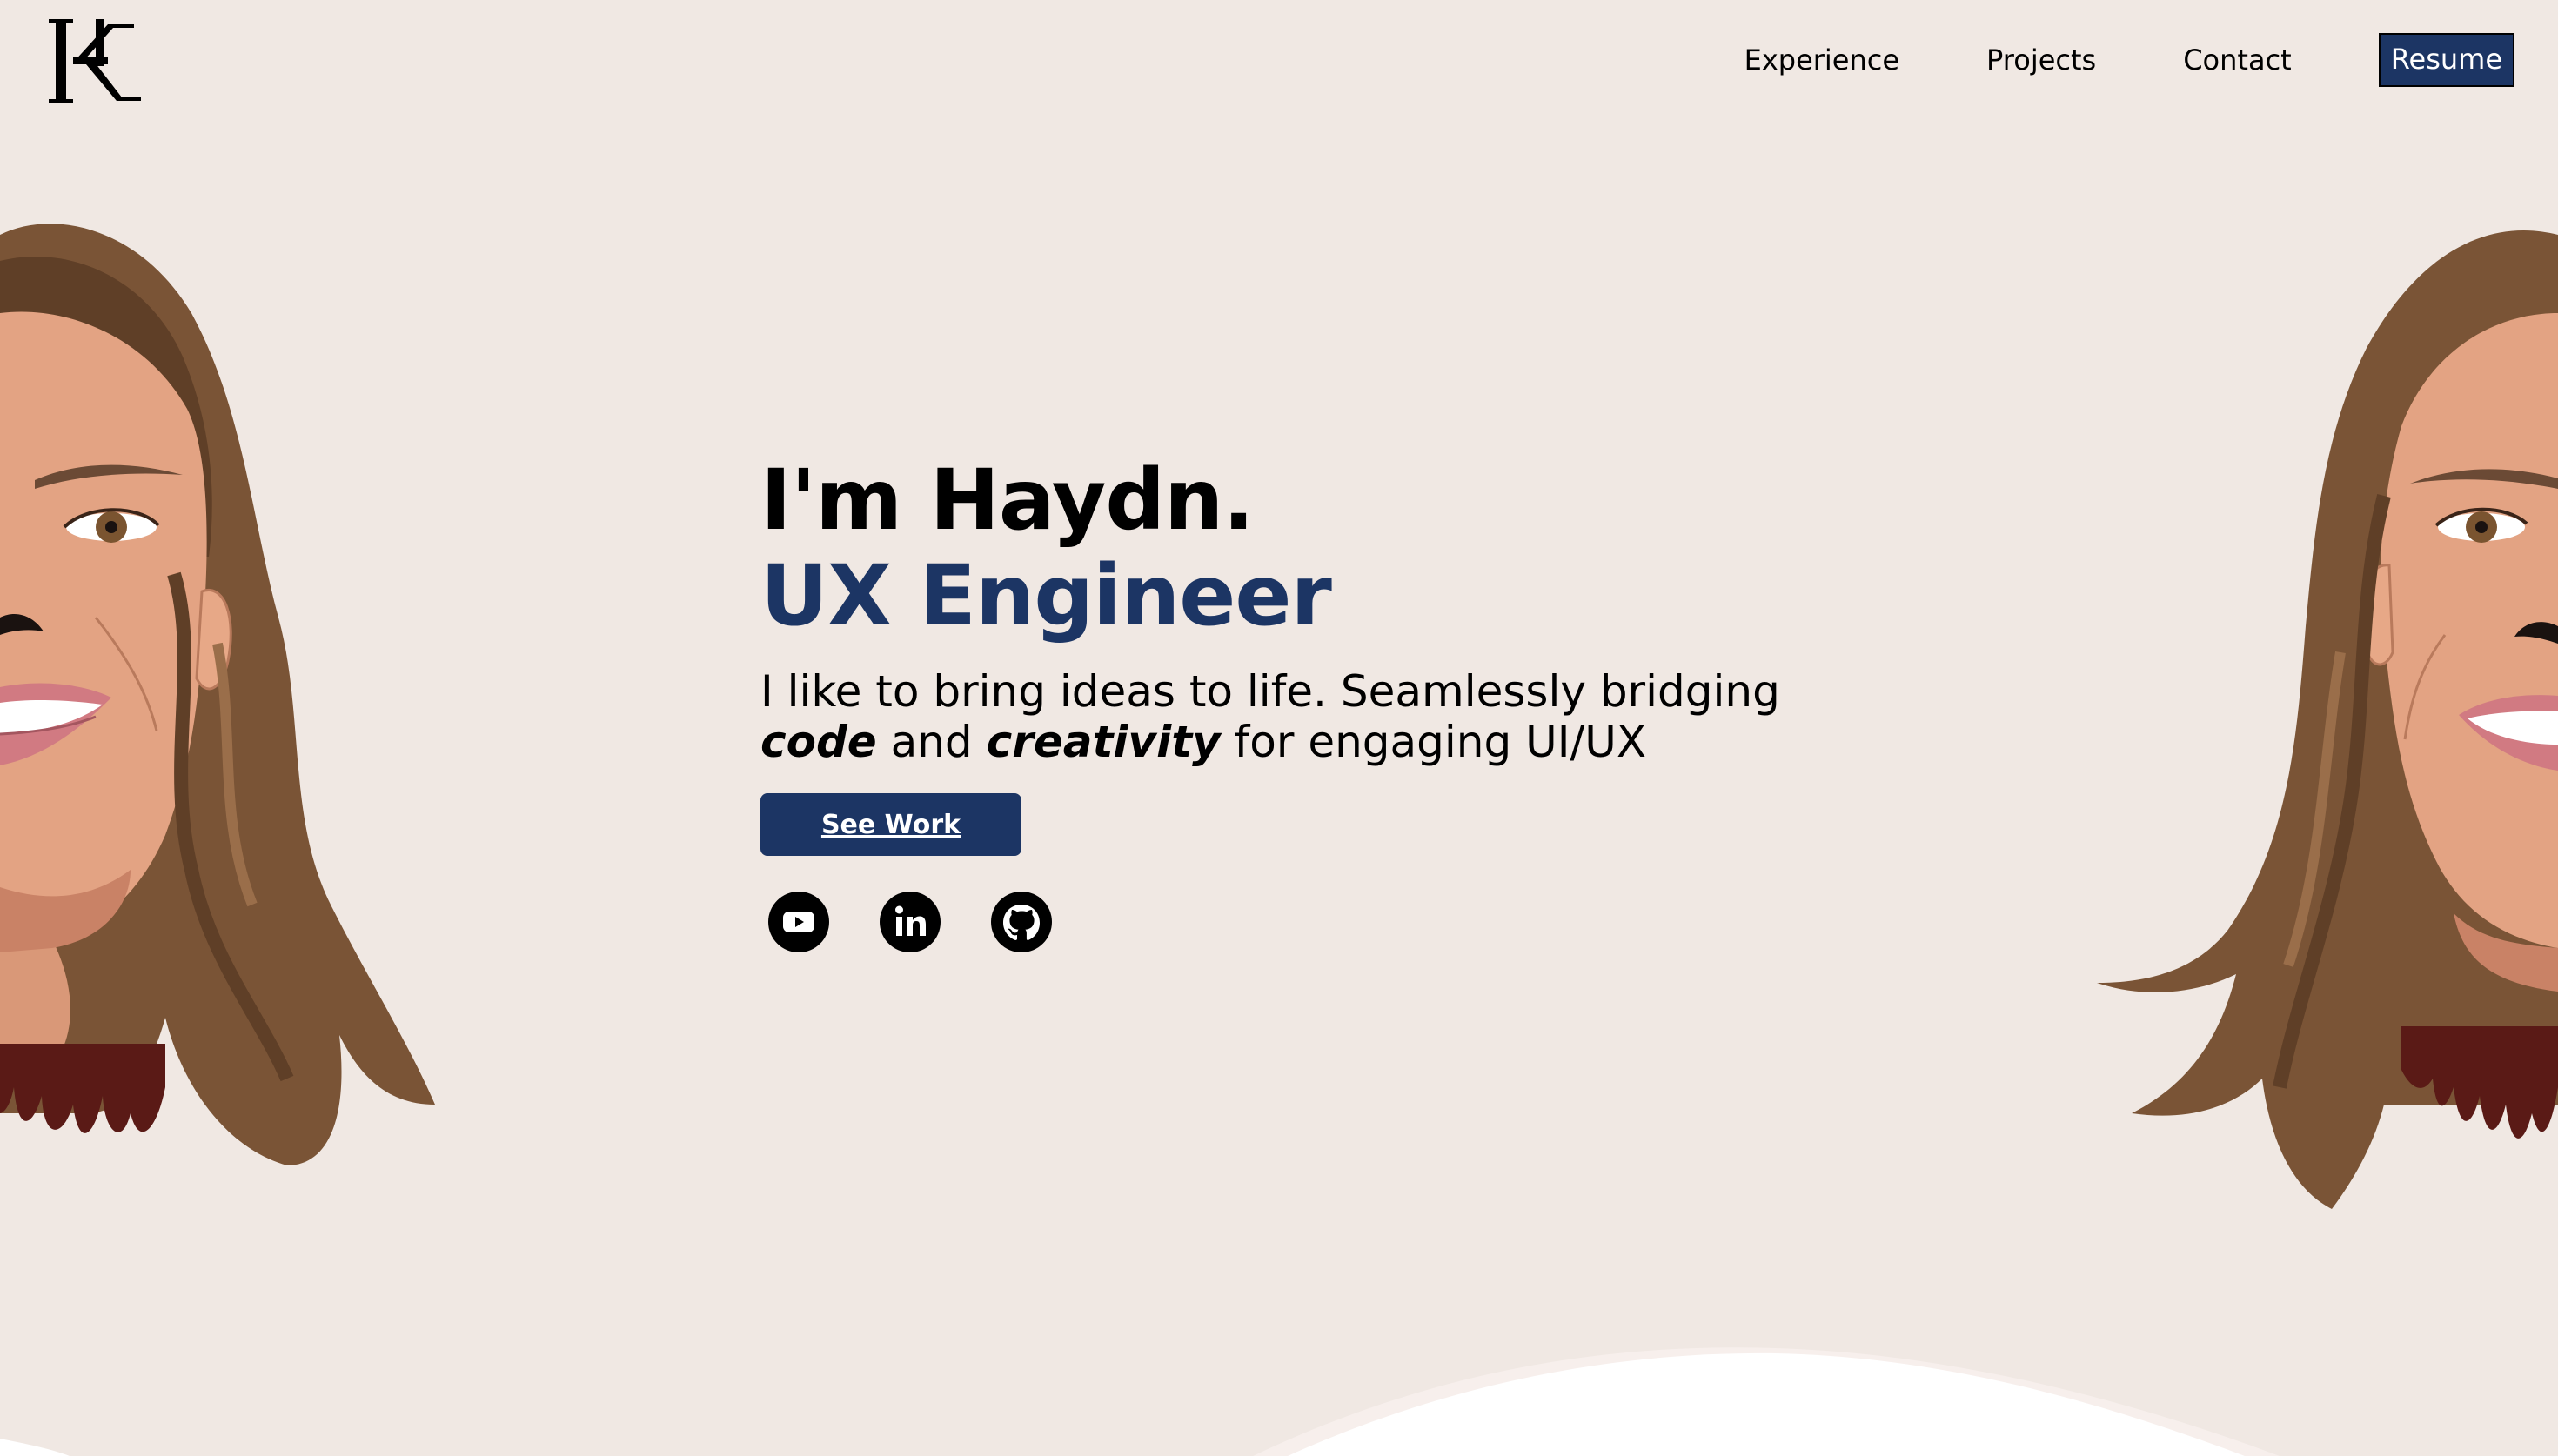 The image size is (2558, 1456). Describe the element at coordinates (1021, 922) in the screenshot. I see `github-icon` at that location.